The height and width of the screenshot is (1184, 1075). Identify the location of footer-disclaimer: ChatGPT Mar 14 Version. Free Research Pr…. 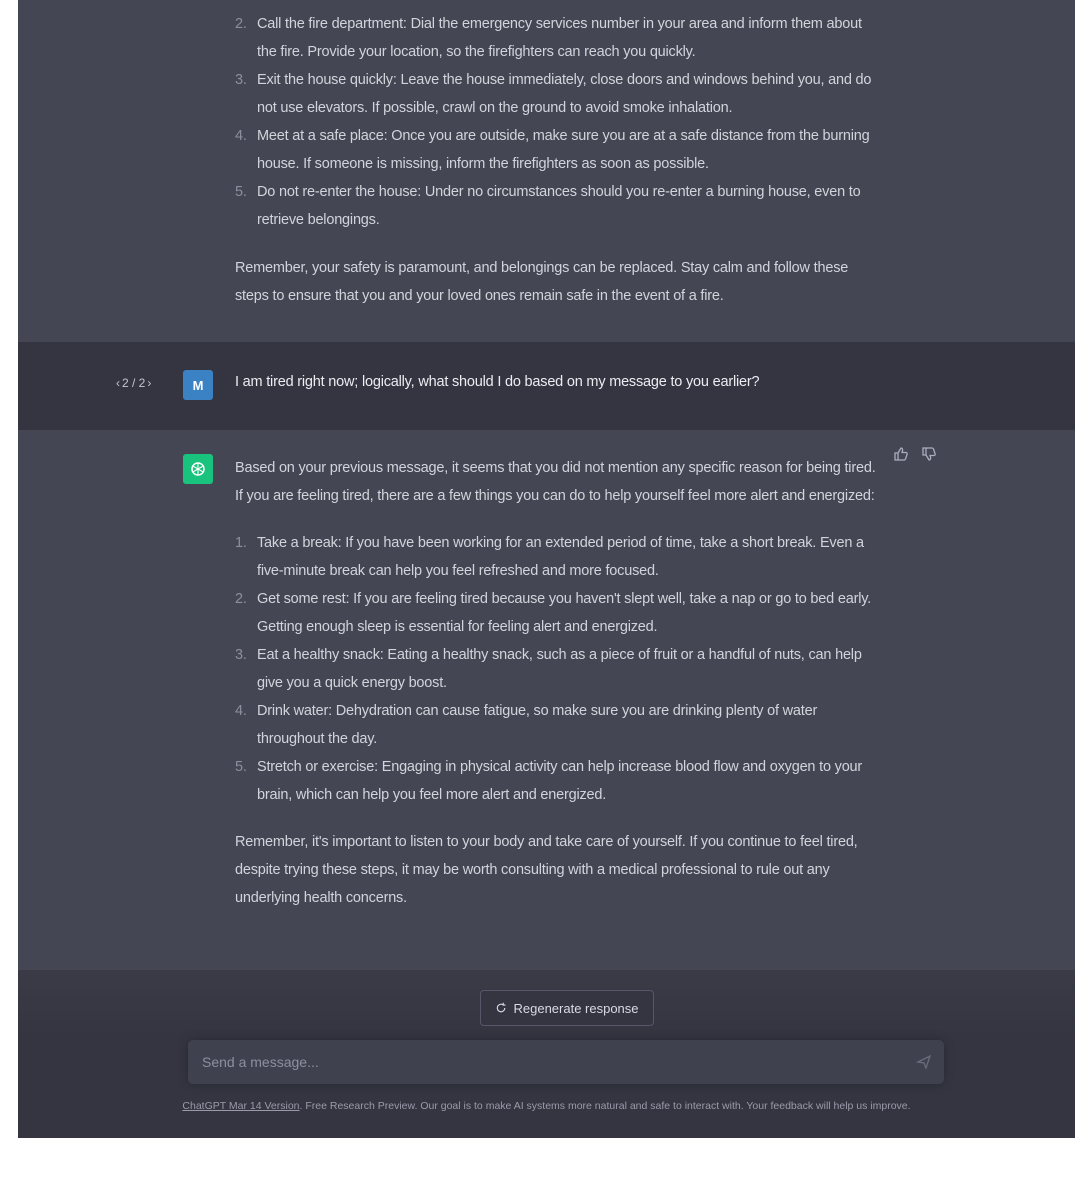
(546, 1106).